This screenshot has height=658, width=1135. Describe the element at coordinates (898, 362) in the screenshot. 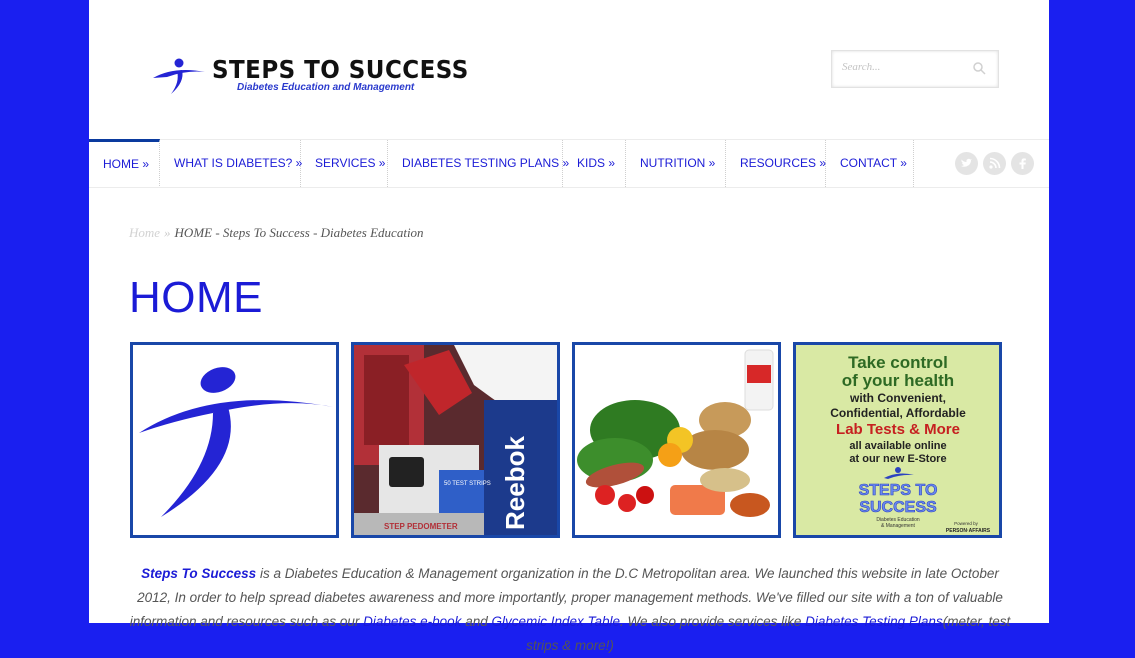

I see `ad-line-1: Take control` at that location.